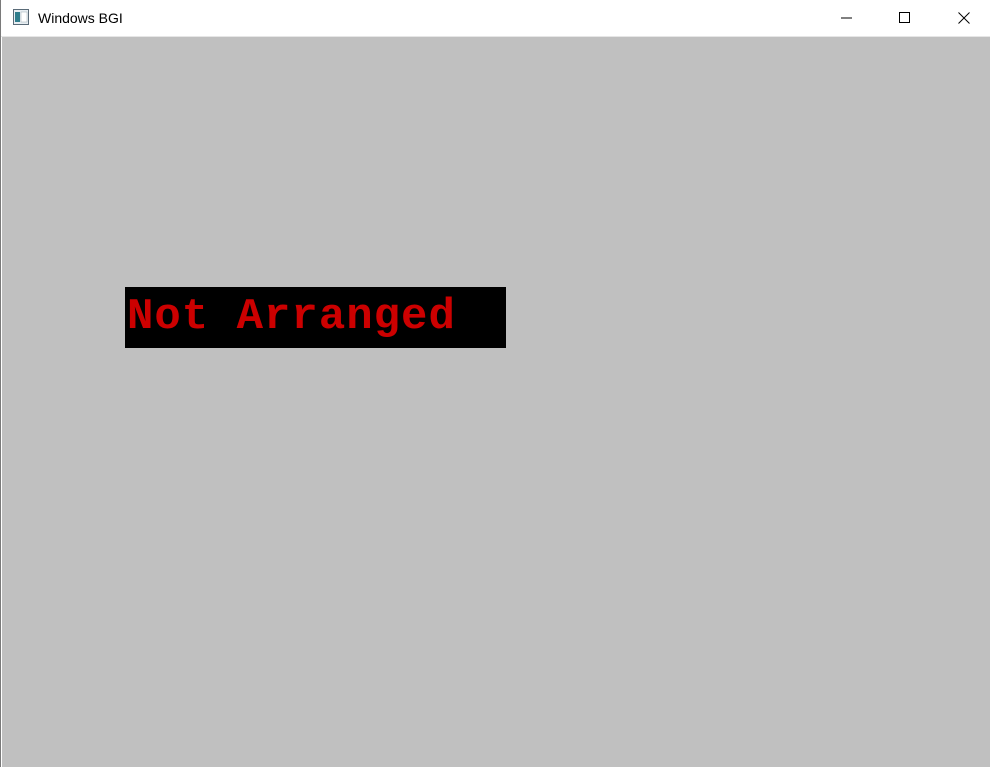  Describe the element at coordinates (80, 18) in the screenshot. I see `window-title: Windows BGI` at that location.